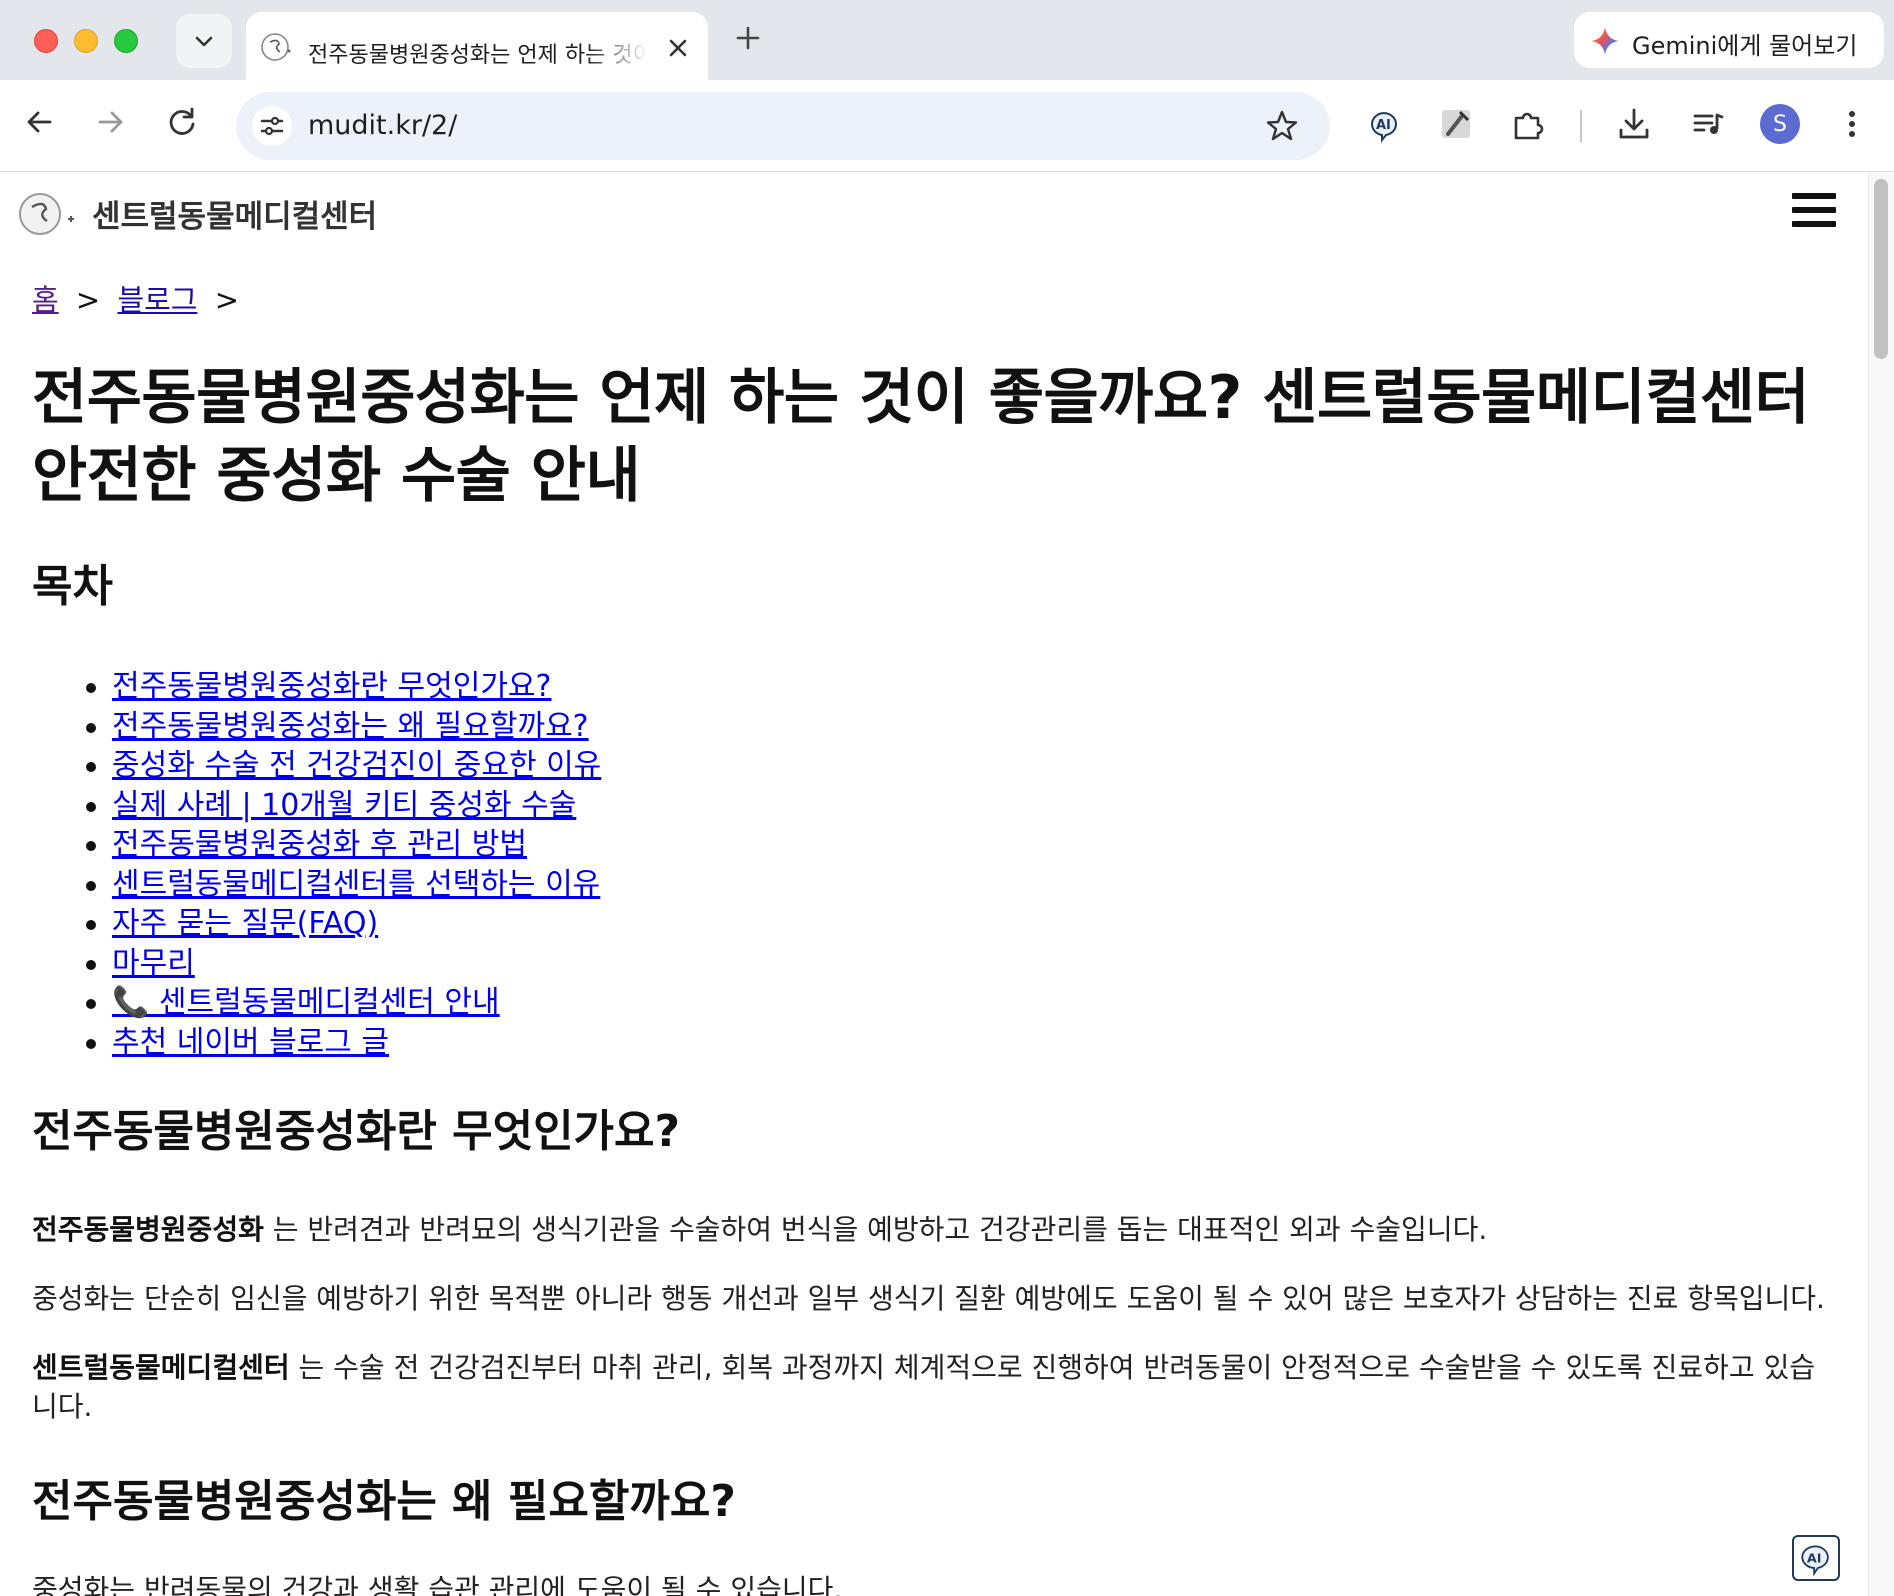 The image size is (1894, 1596). What do you see at coordinates (1814, 213) in the screenshot?
I see `hamburger-menu-icon` at bounding box center [1814, 213].